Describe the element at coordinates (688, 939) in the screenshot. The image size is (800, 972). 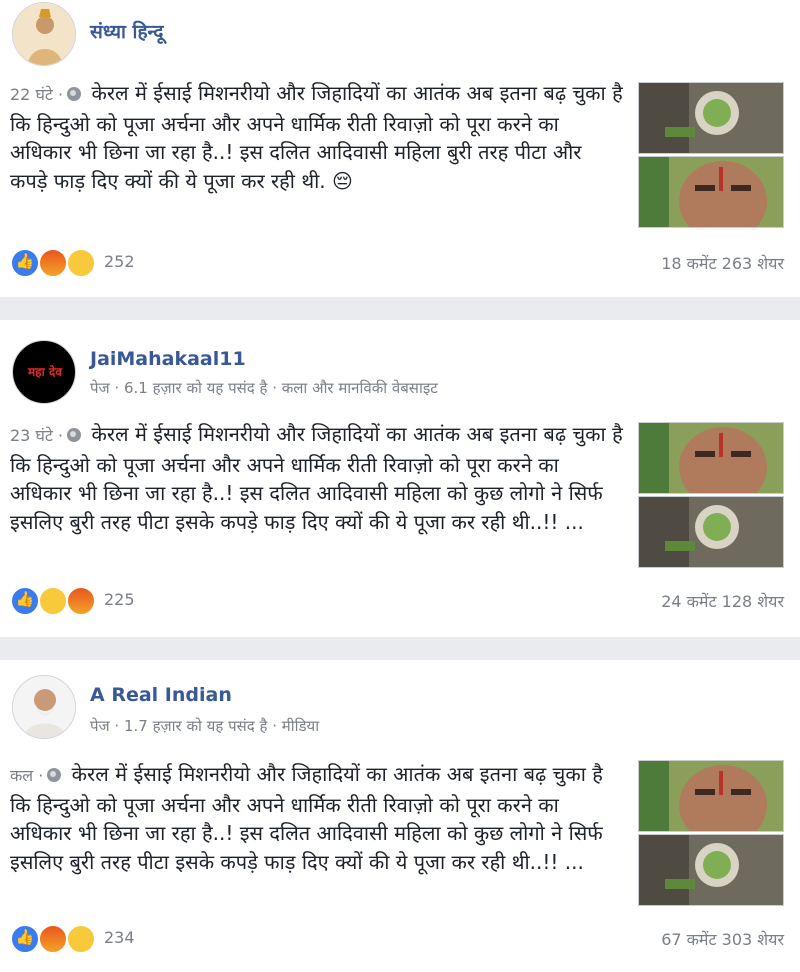
I see `comments-count: 67 कमेंट` at that location.